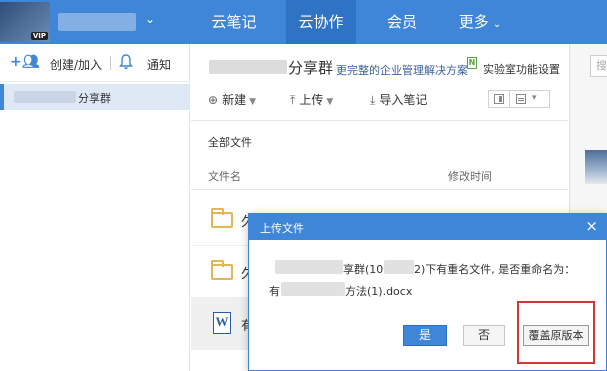  I want to click on upload-button: ⤒ 上传 ▼, so click(311, 99).